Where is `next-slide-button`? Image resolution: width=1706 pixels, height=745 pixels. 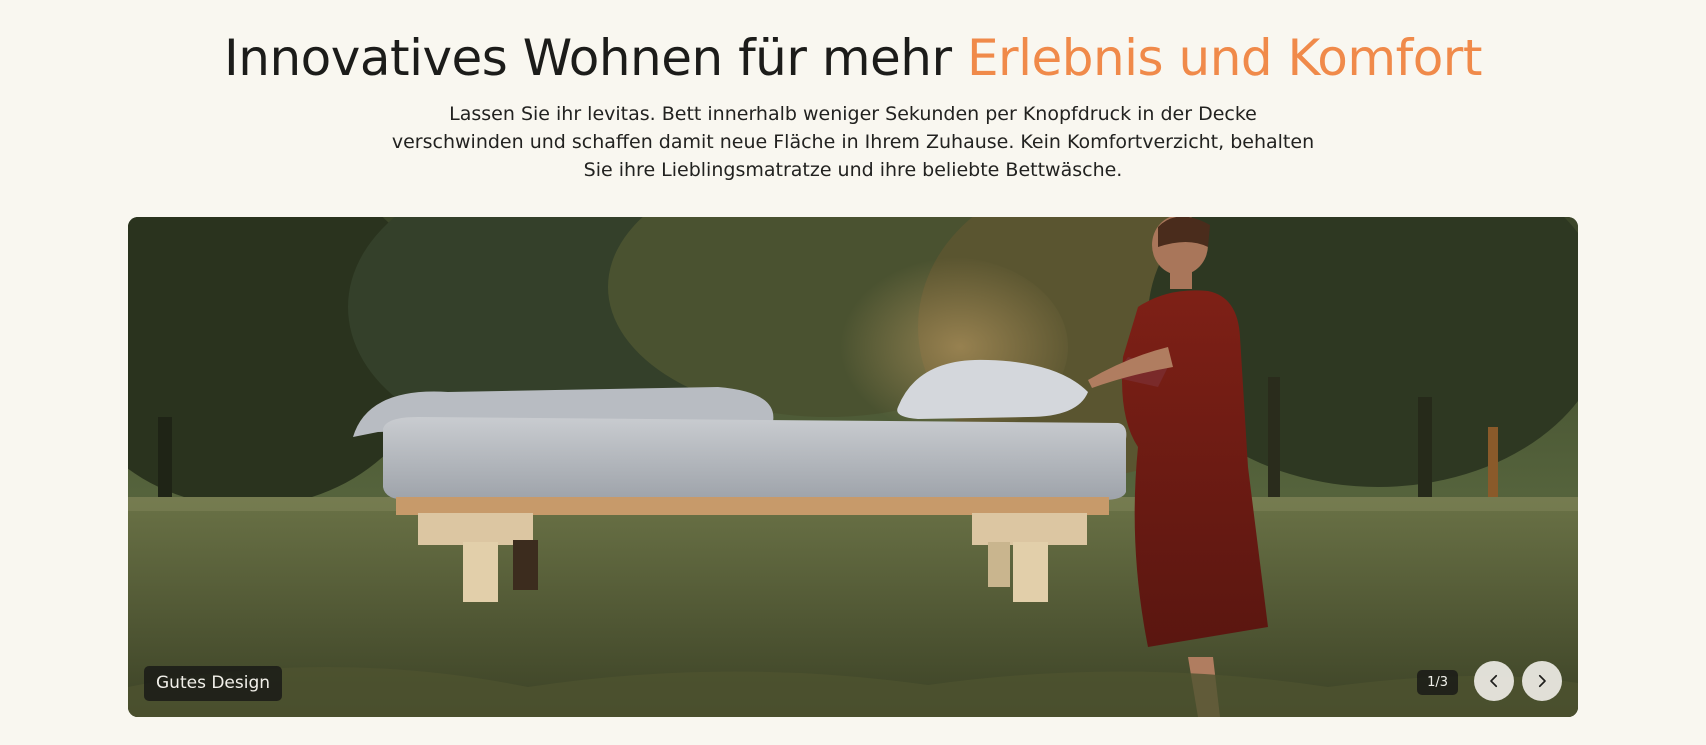
next-slide-button is located at coordinates (1542, 681).